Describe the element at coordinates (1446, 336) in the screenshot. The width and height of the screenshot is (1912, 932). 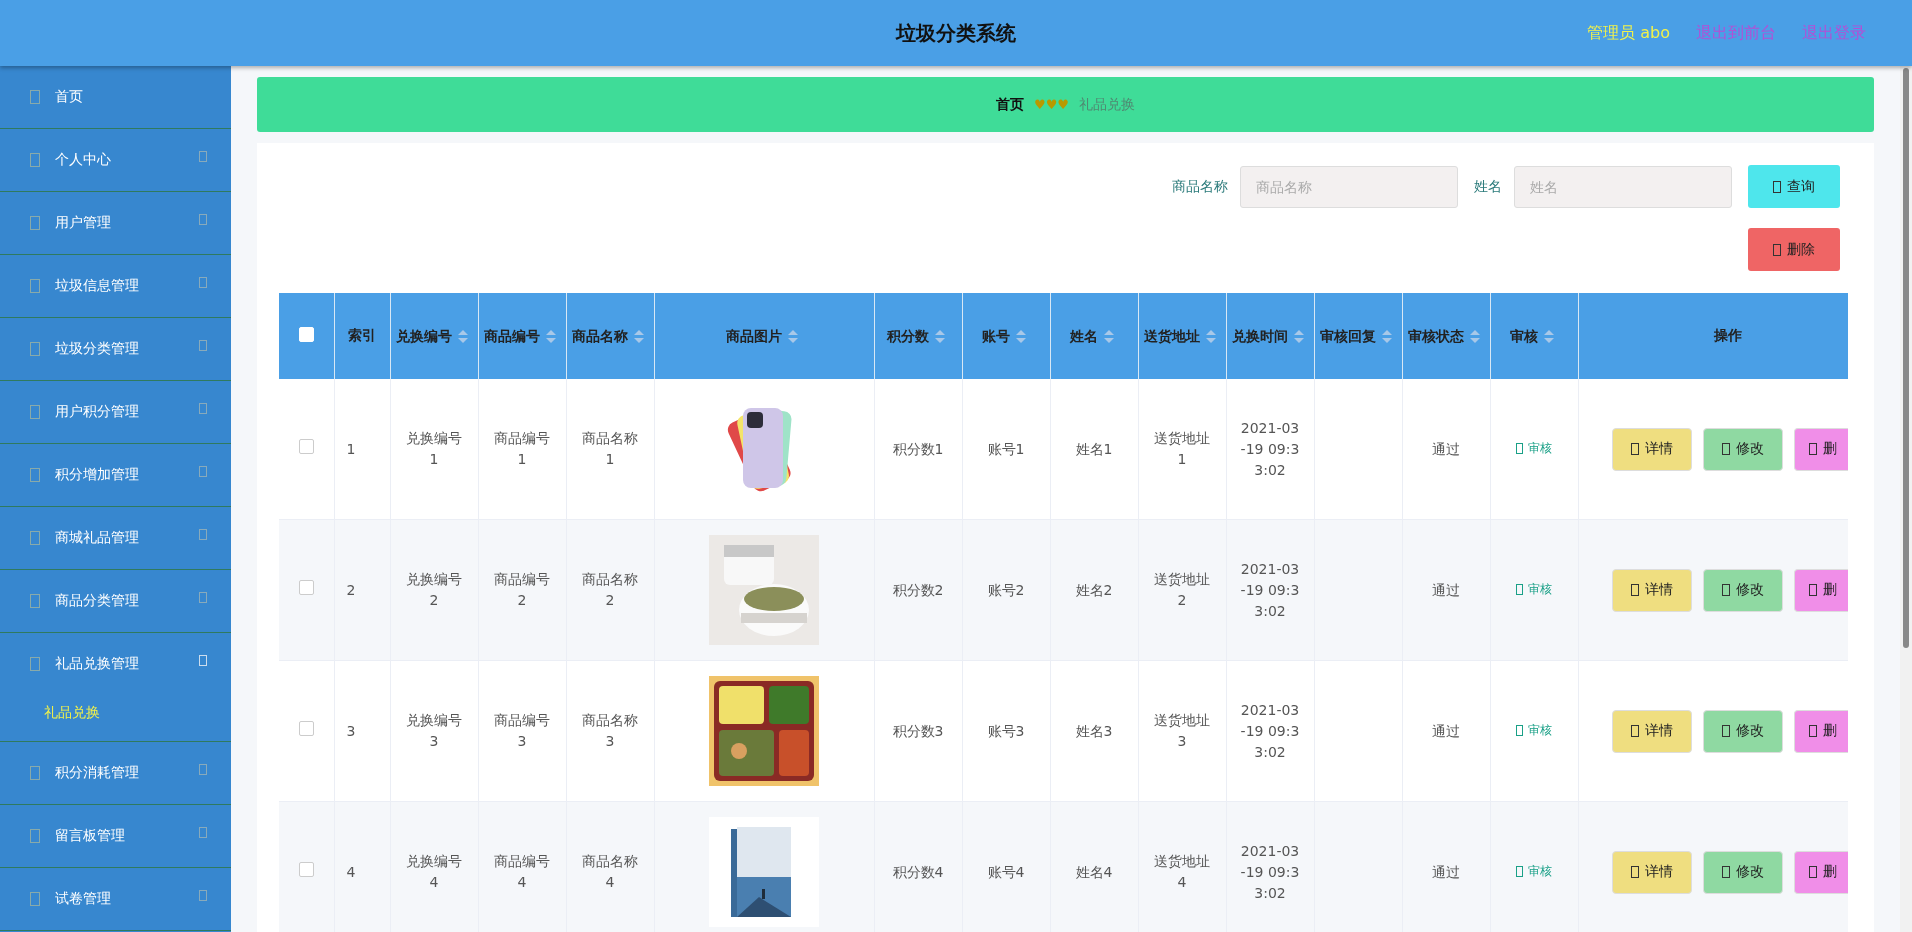
I see `column-header: 审核状态` at that location.